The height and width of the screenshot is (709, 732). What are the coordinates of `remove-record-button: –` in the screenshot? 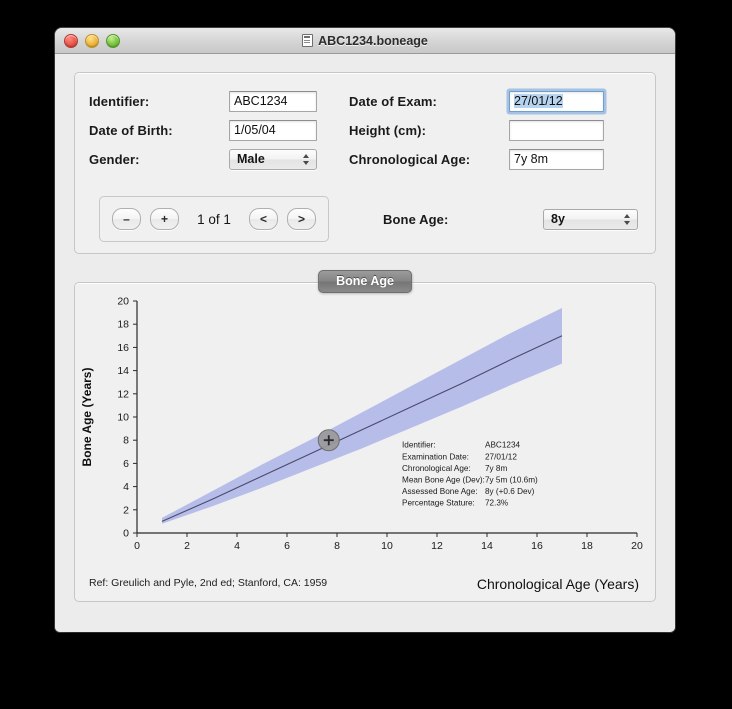 It's located at (126, 219).